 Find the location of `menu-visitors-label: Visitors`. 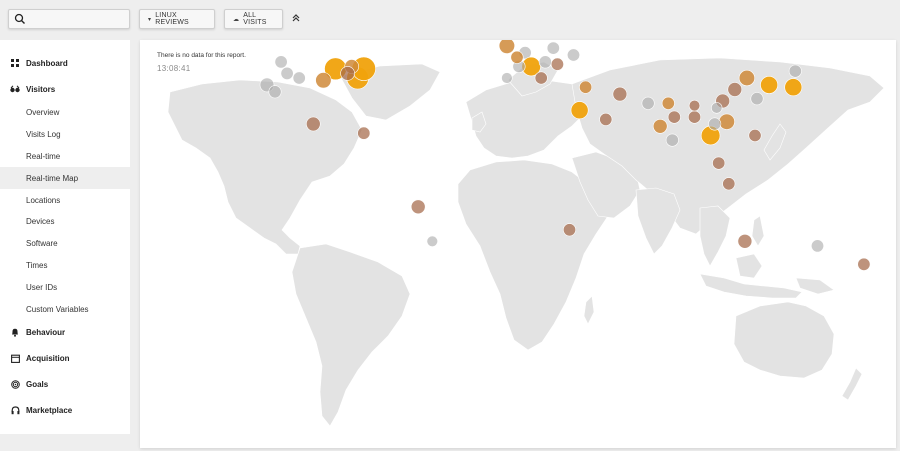

menu-visitors-label: Visitors is located at coordinates (41, 89).